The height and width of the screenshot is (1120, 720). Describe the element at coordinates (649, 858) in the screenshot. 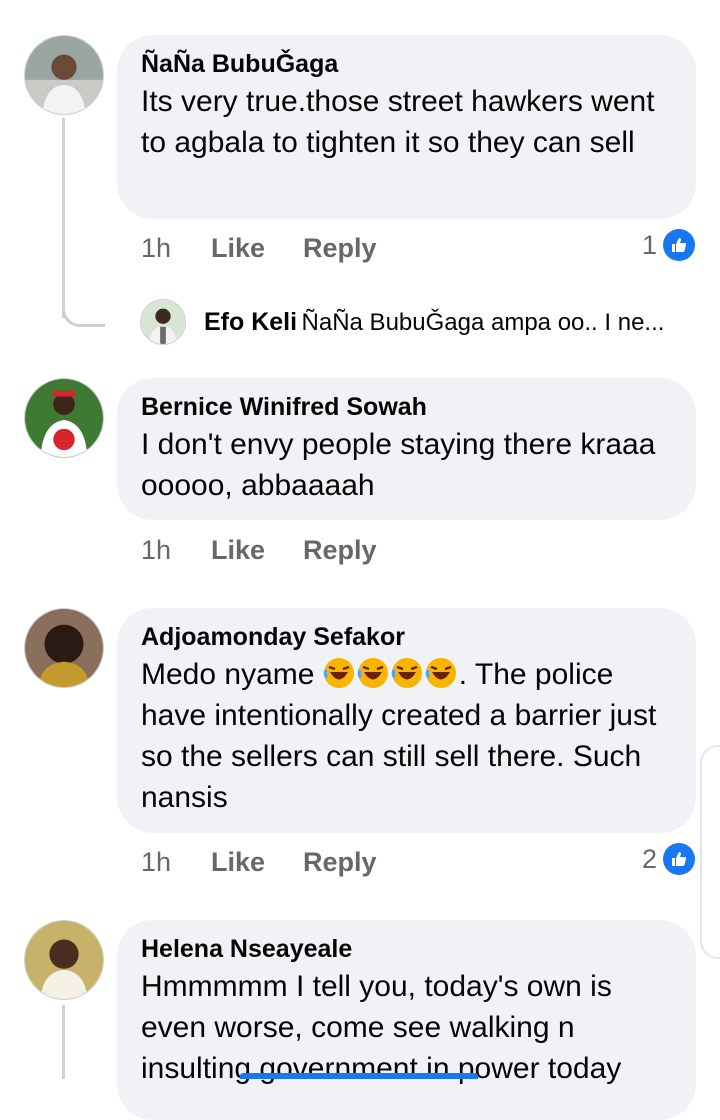

I see `reaction-count-value: 2` at that location.